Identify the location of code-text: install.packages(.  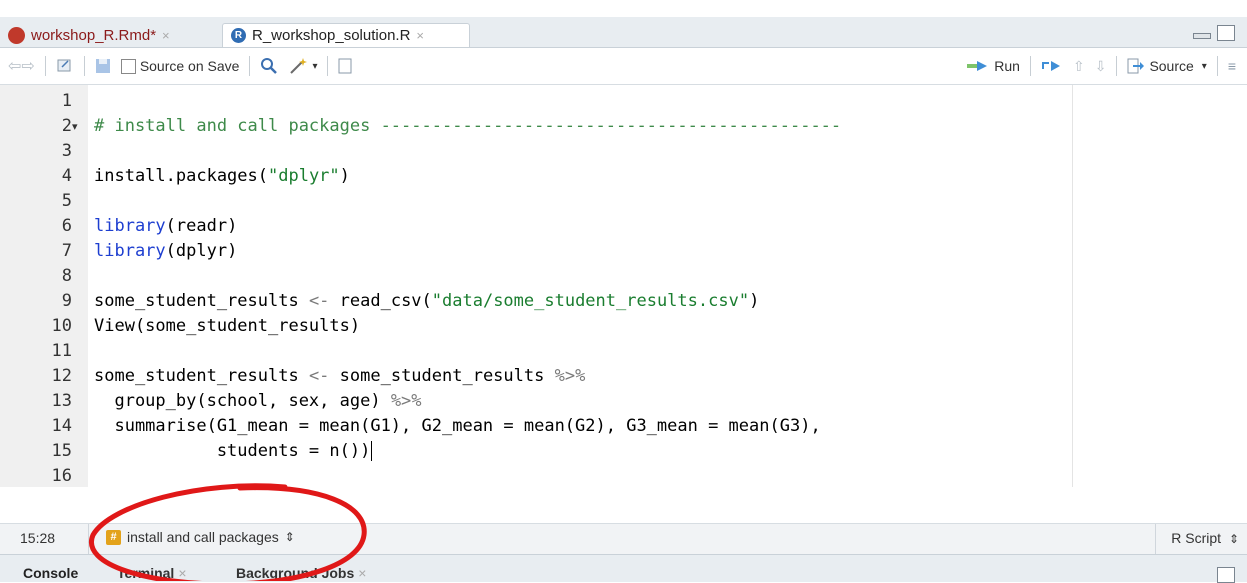
(181, 176).